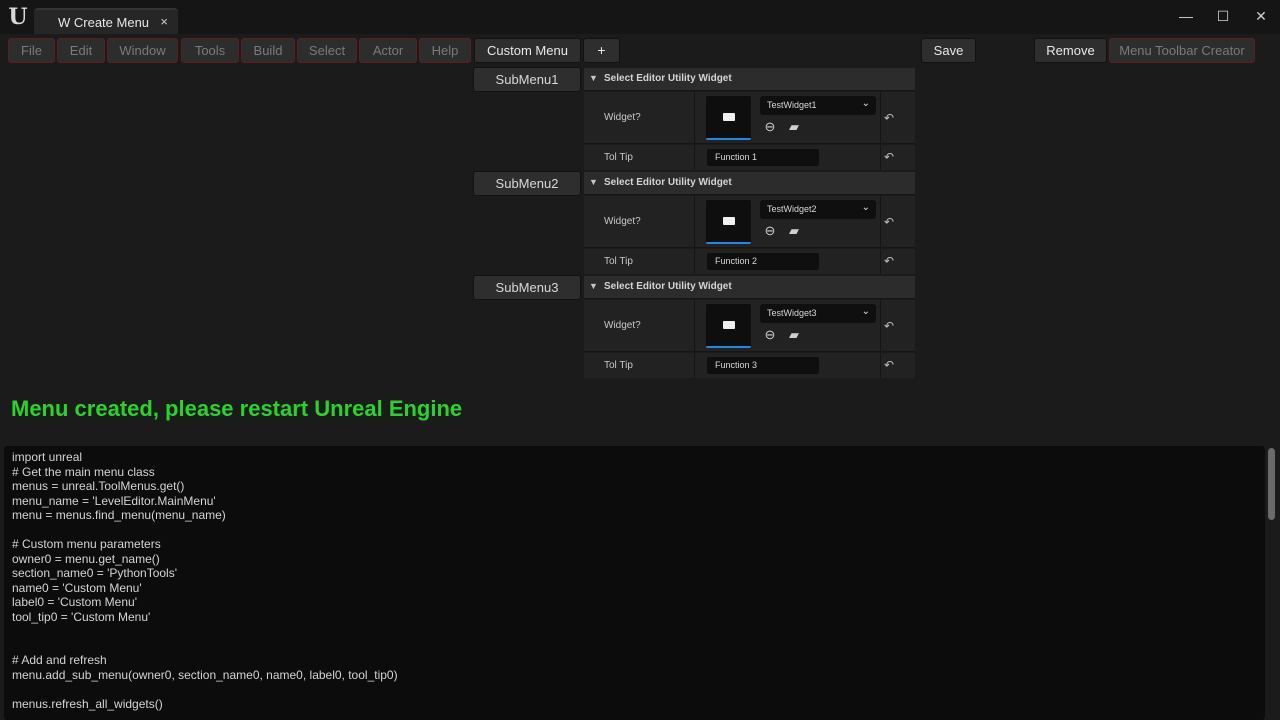  What do you see at coordinates (81, 616) in the screenshot?
I see `code-line: tool_tip0 = 'Custom Menu'` at bounding box center [81, 616].